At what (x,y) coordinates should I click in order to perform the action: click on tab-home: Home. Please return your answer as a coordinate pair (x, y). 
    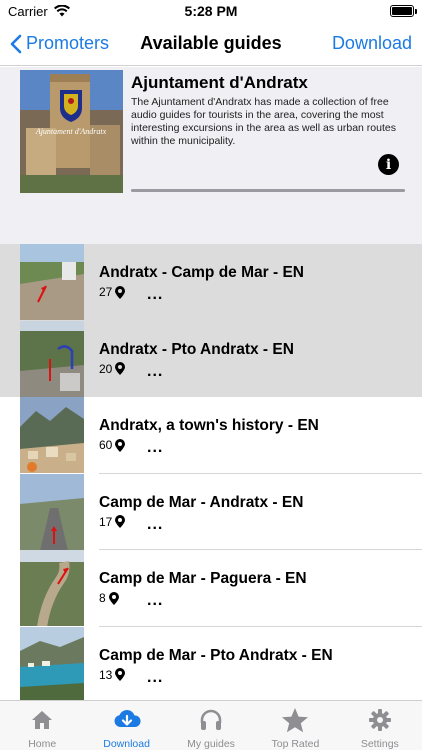
    Looking at the image, I should click on (42, 725).